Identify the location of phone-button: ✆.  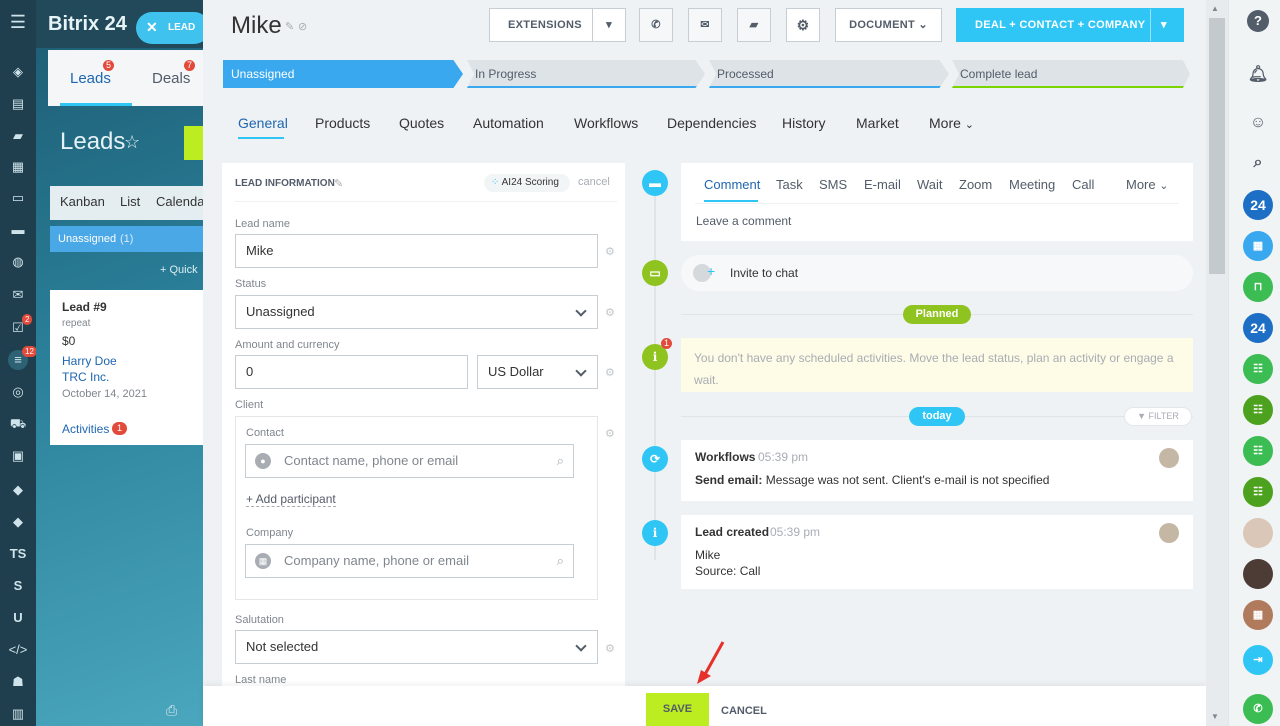
(656, 25).